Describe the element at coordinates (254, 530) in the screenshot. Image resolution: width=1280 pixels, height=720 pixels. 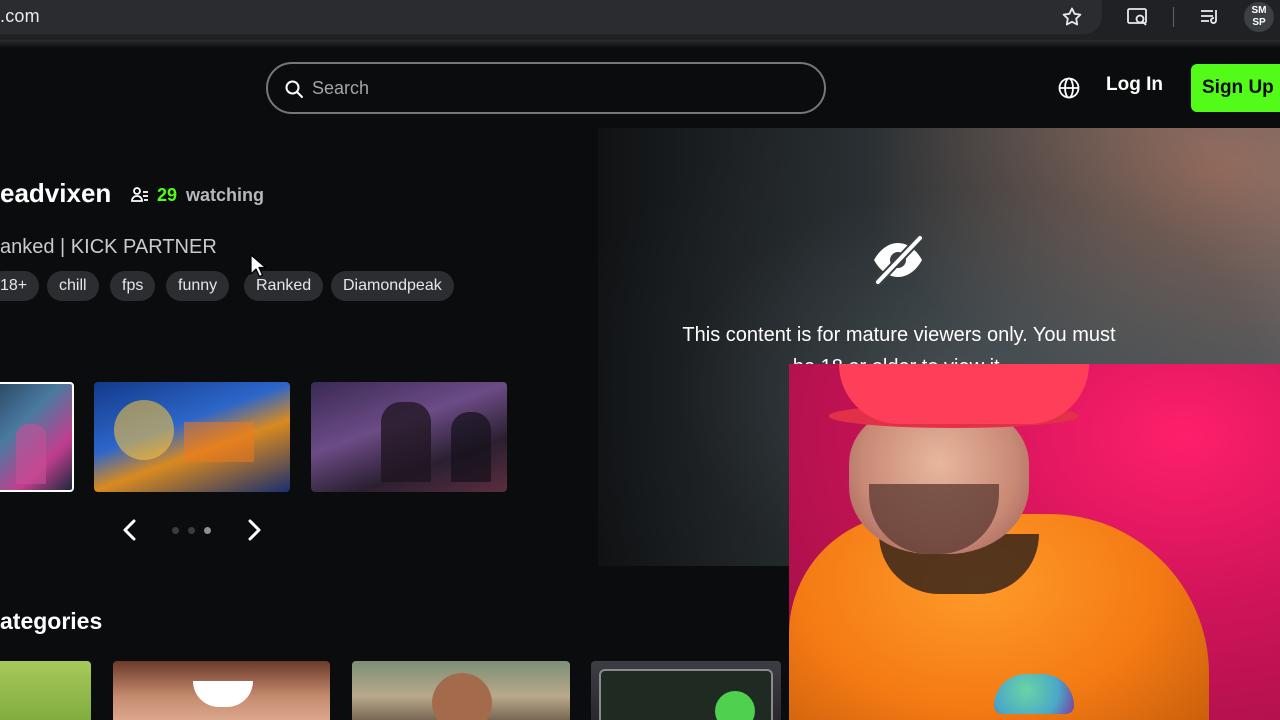
I see `chevron-right-icon` at that location.